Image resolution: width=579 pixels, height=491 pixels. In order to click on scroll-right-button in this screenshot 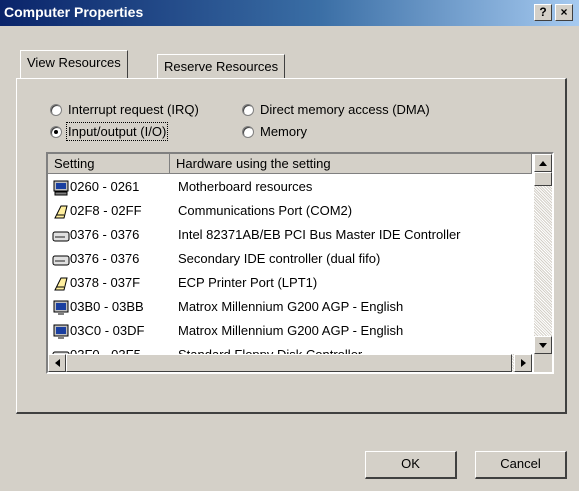, I will do `click(523, 363)`.